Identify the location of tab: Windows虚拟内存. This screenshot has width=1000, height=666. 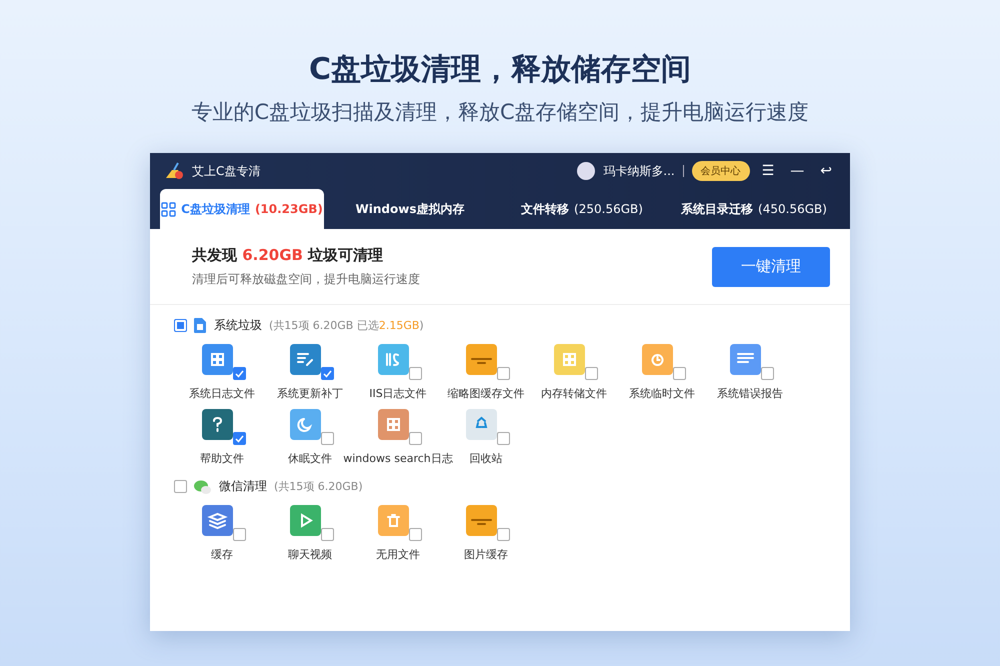
(410, 209).